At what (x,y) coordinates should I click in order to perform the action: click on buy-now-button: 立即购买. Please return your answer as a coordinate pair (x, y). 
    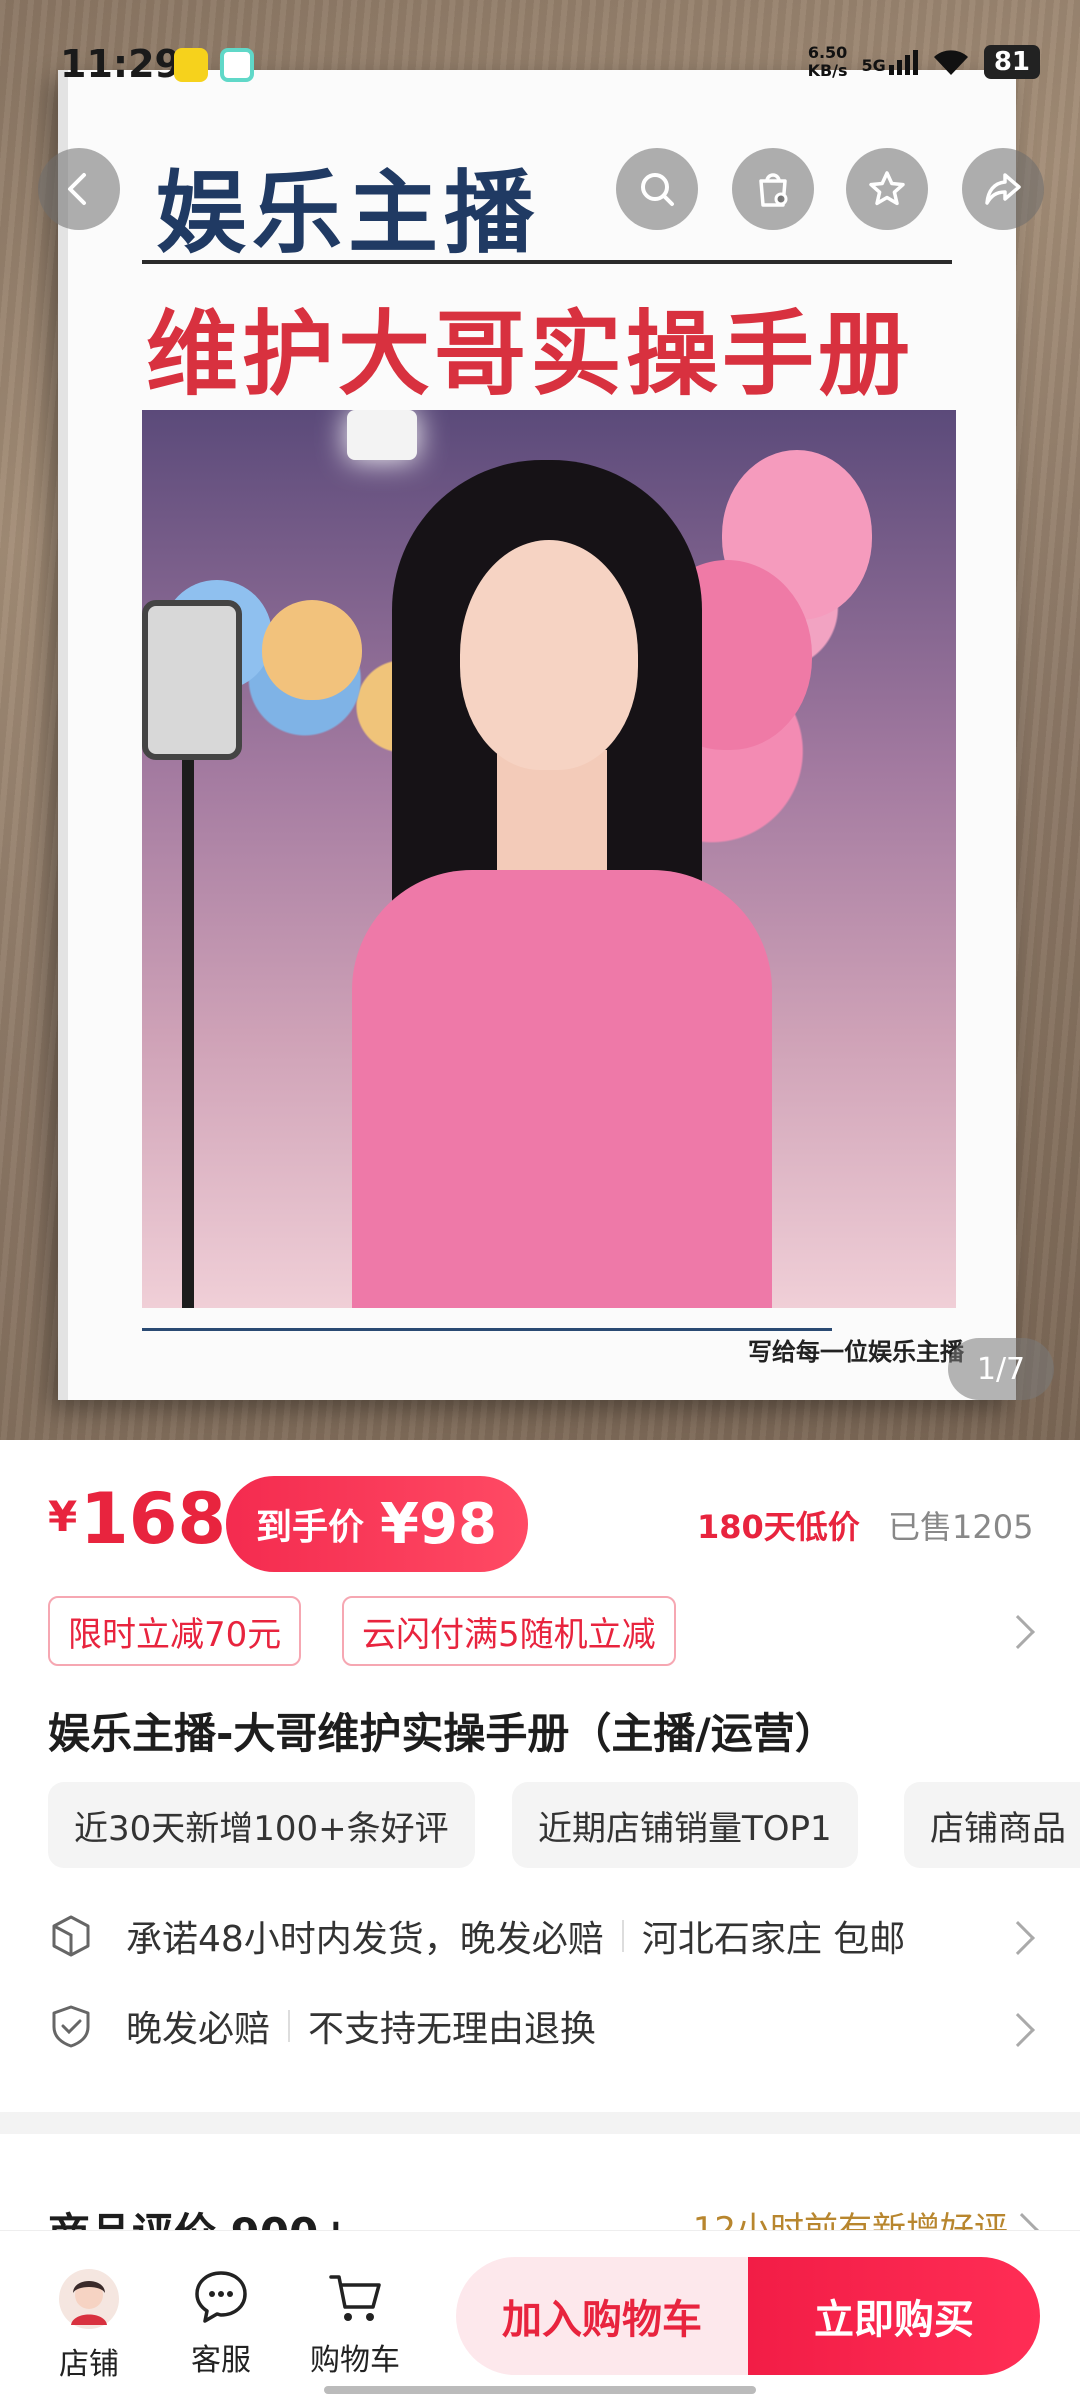
    Looking at the image, I should click on (894, 2316).